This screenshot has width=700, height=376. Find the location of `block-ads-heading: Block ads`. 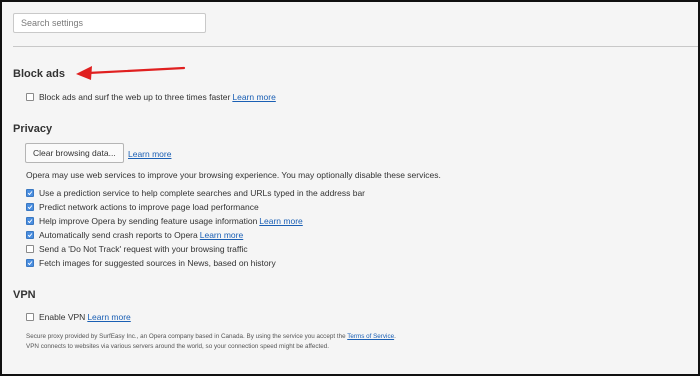

block-ads-heading: Block ads is located at coordinates (39, 74).